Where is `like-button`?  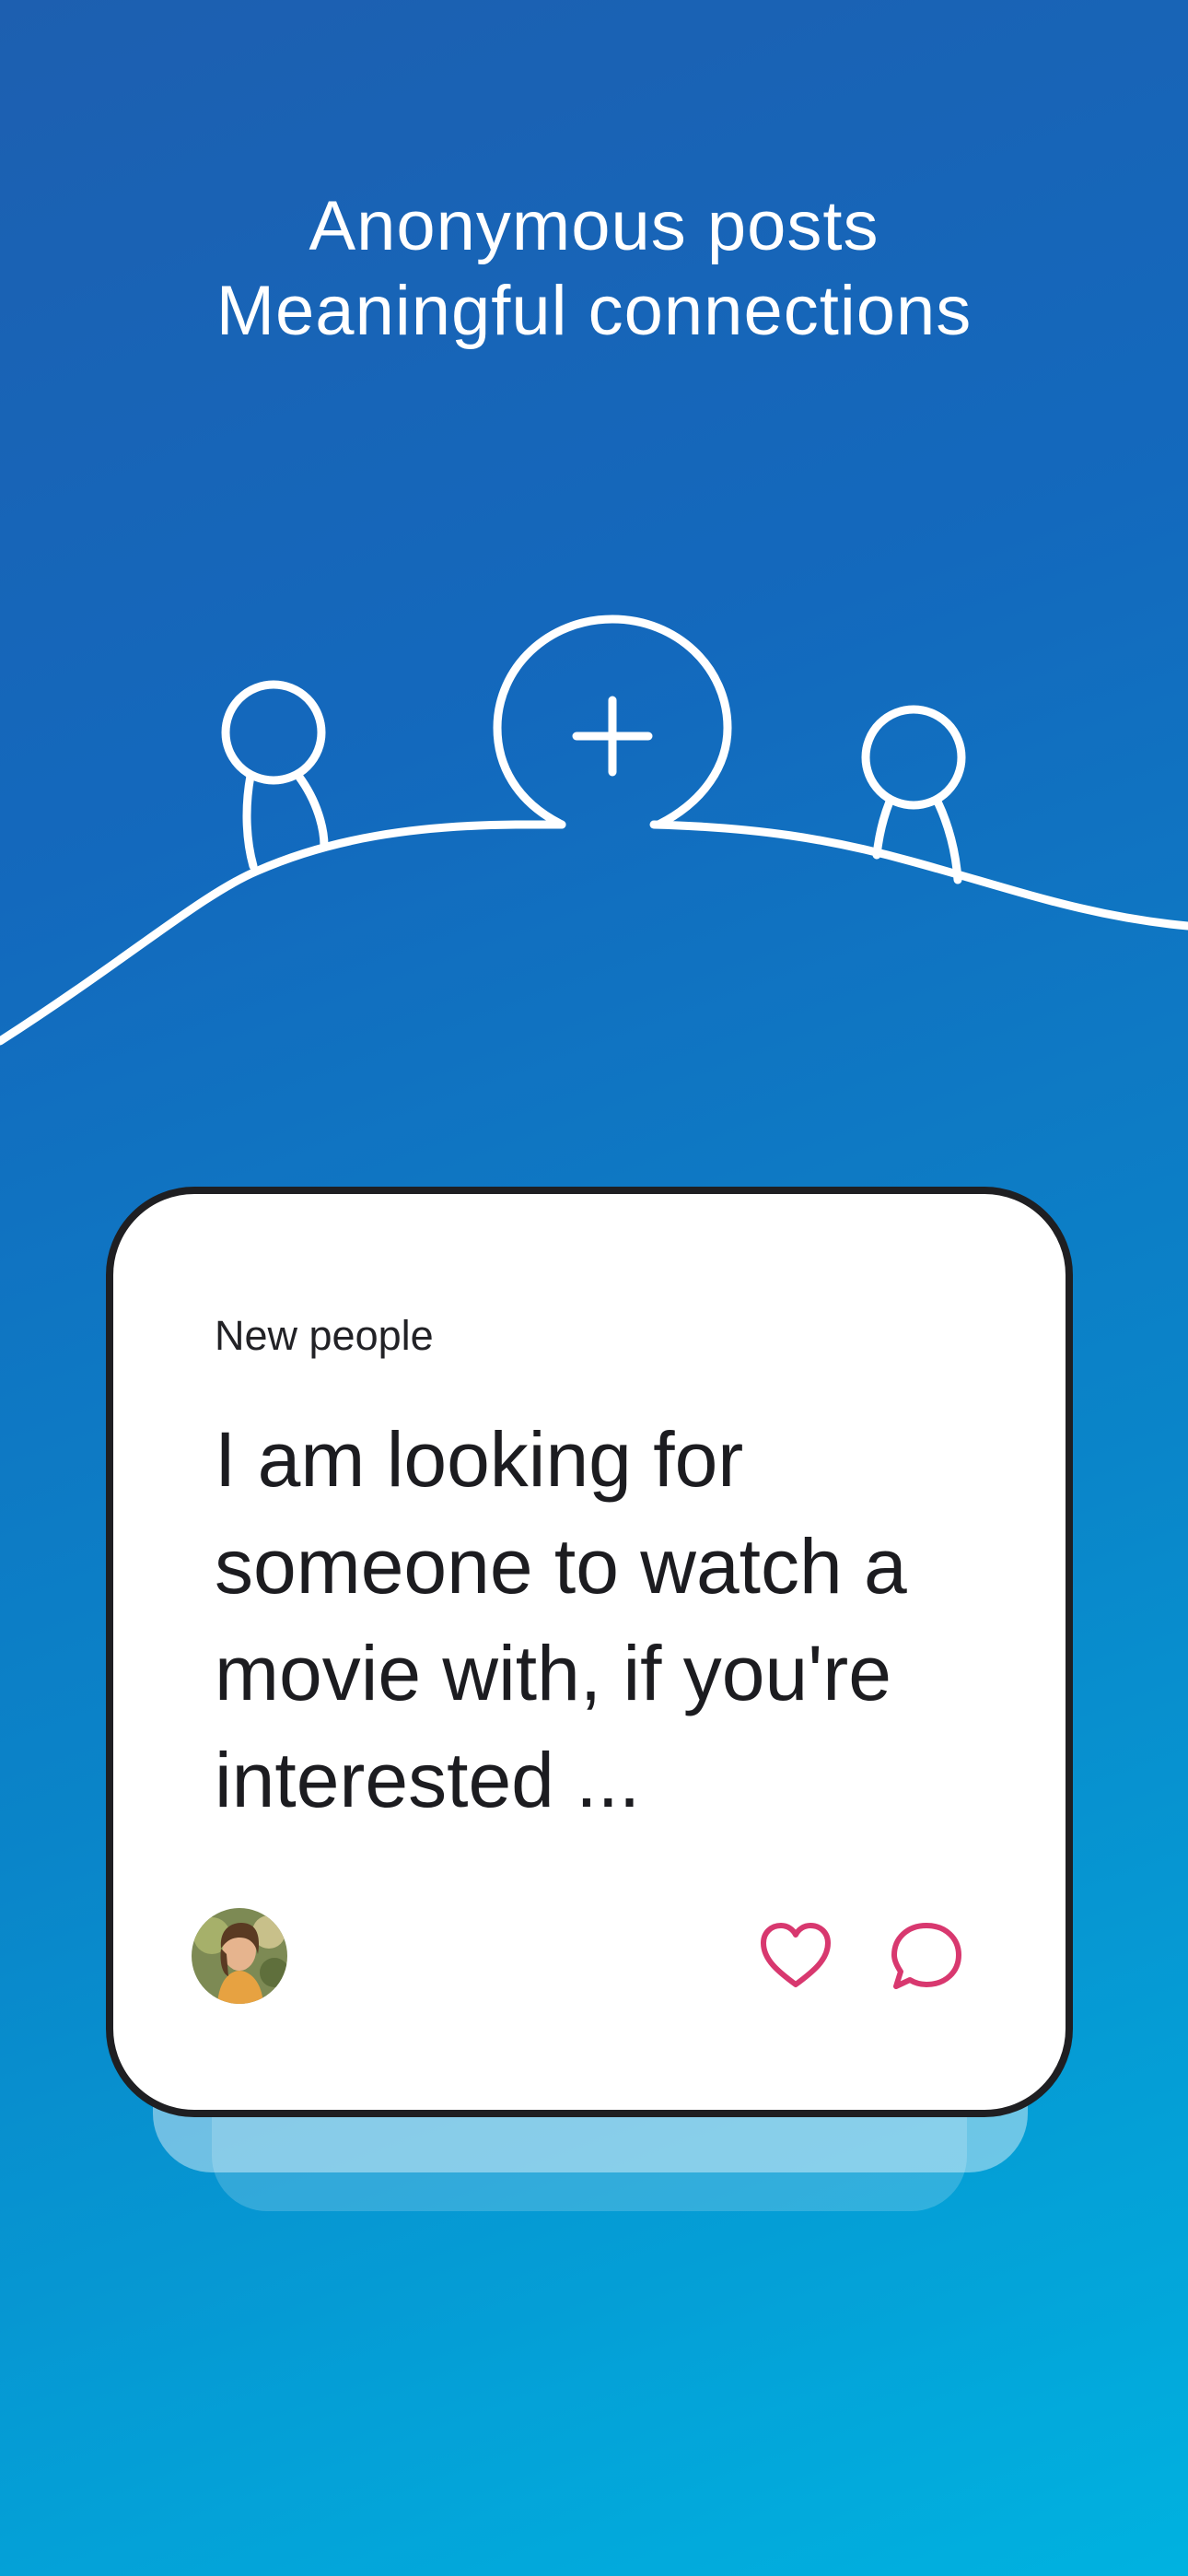 like-button is located at coordinates (795, 1956).